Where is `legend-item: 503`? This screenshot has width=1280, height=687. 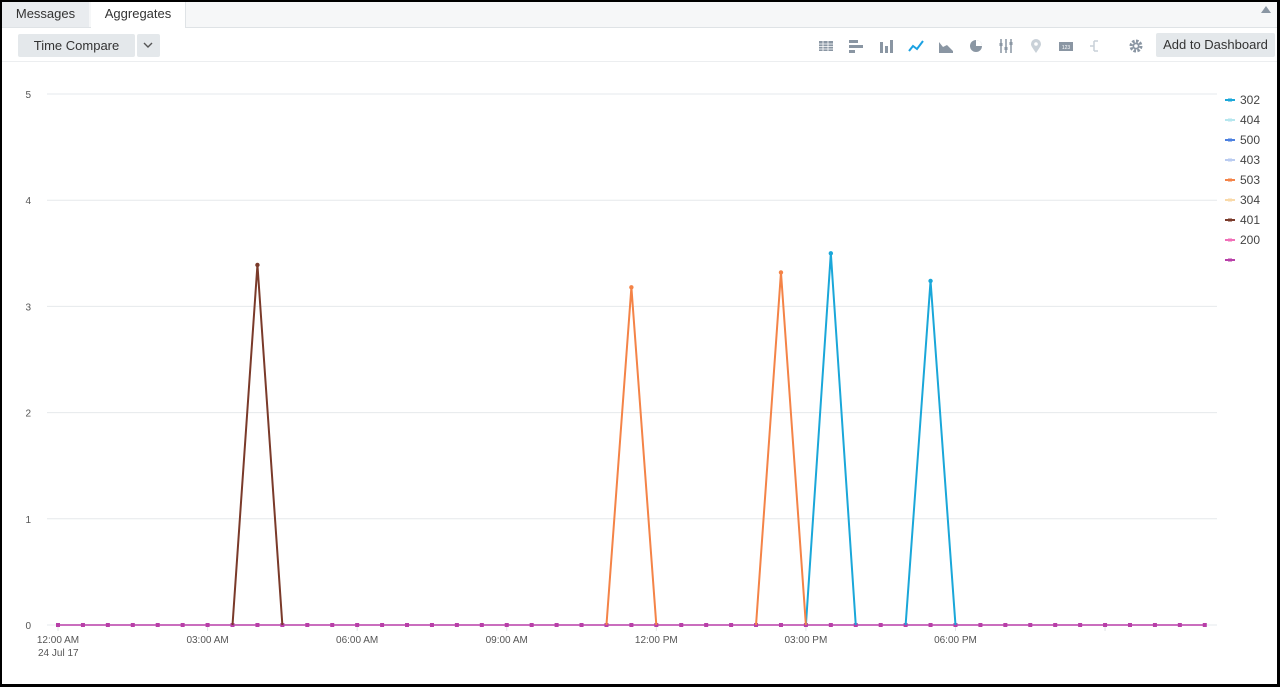
legend-item: 503 is located at coordinates (1242, 180).